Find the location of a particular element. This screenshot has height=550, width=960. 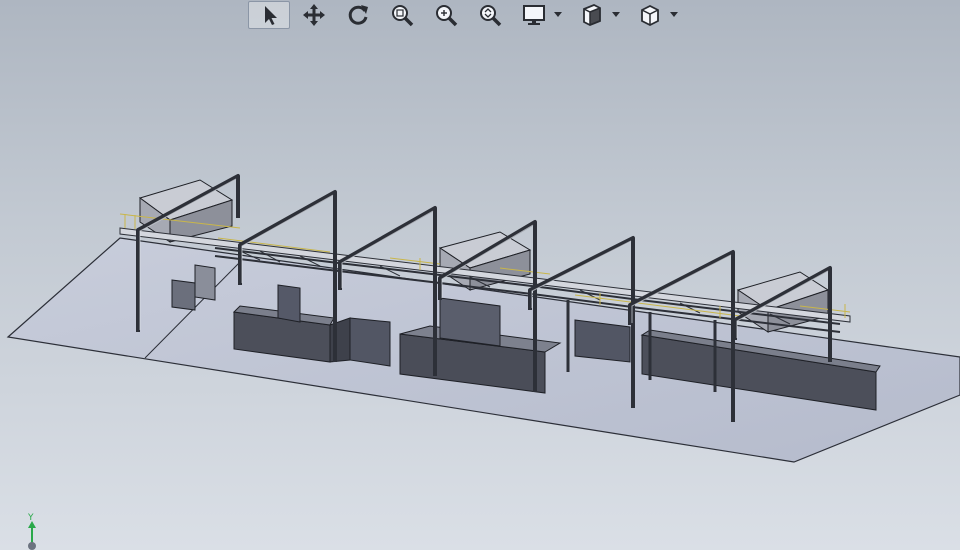

zoom-to-fit-button is located at coordinates (402, 15).